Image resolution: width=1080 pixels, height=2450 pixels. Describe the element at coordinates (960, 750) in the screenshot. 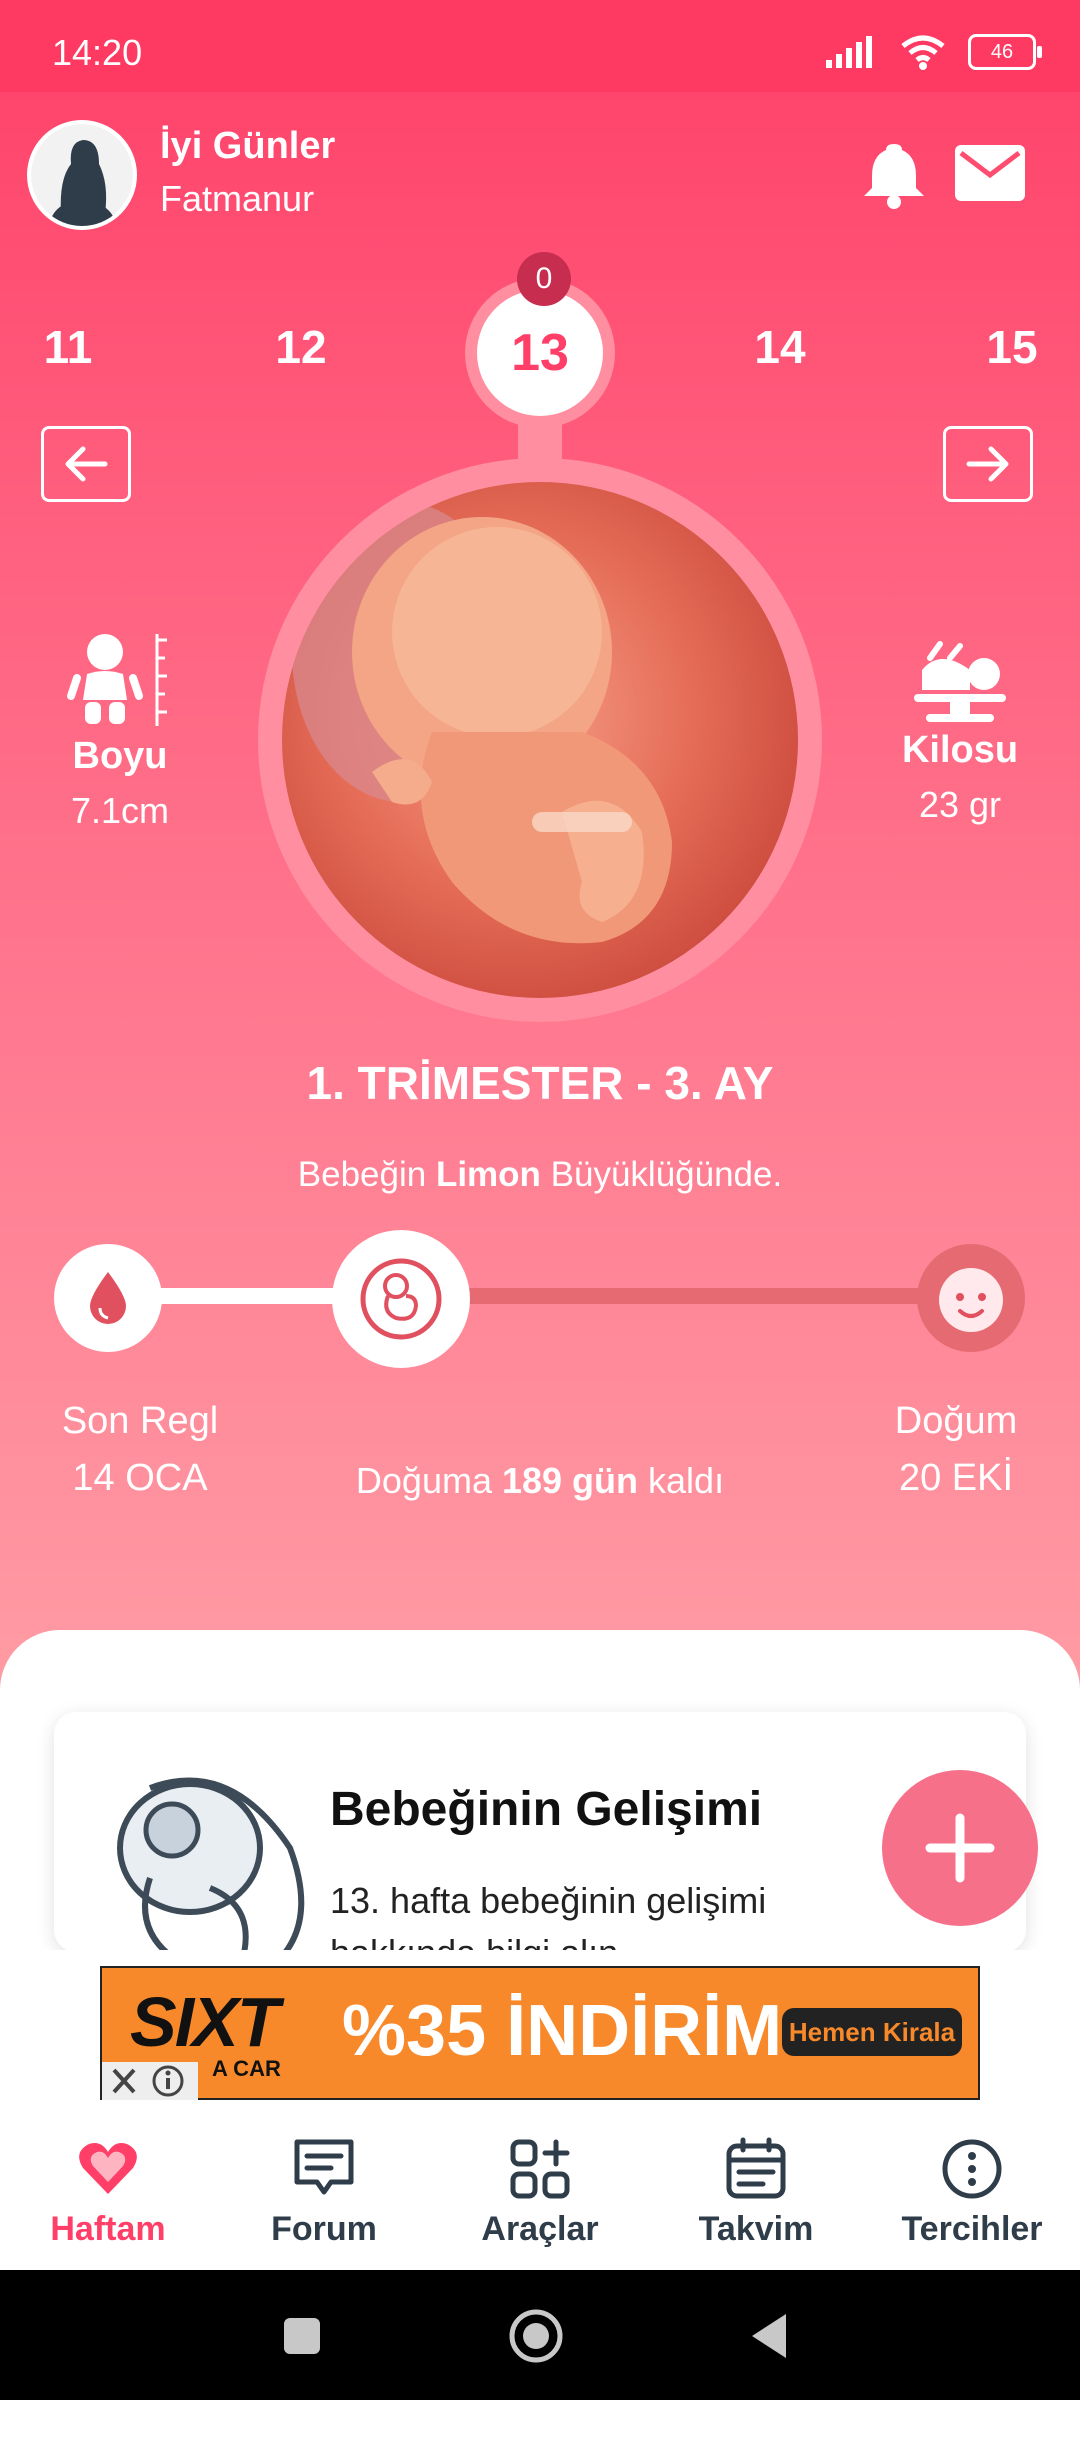

I see `weight-label: Kilosu` at that location.